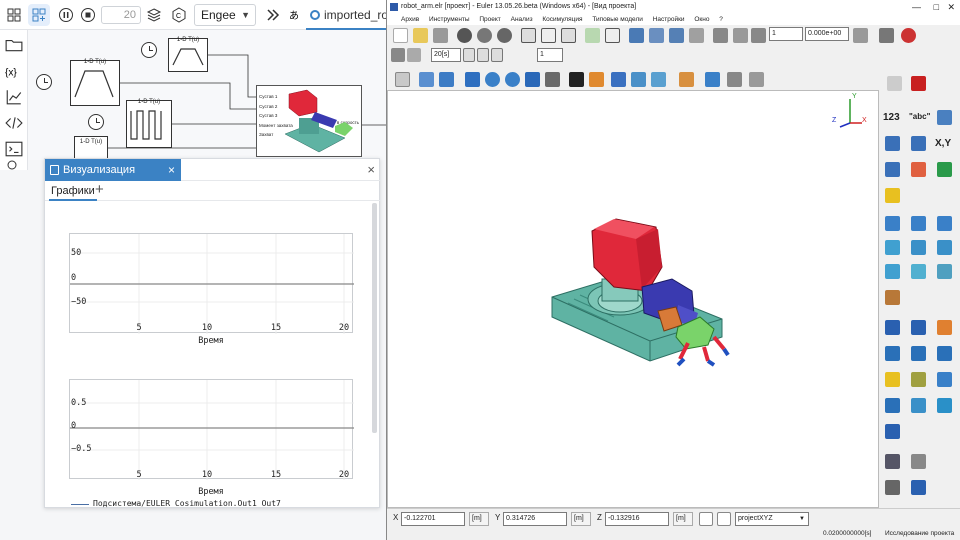  Describe the element at coordinates (892, 195) in the screenshot. I see `warning-icon` at that location.